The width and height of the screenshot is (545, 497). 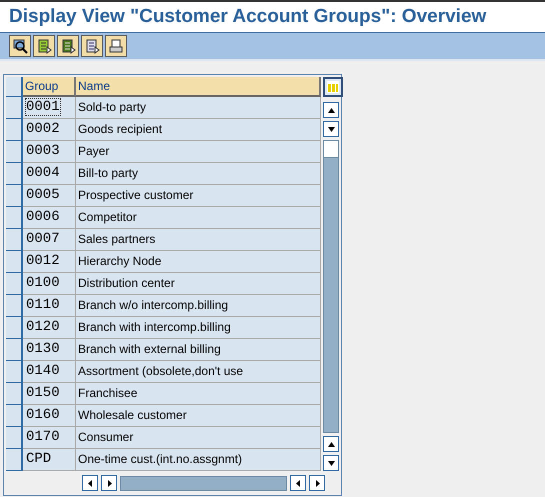 I want to click on table-cell: Sold-to party, so click(x=198, y=108).